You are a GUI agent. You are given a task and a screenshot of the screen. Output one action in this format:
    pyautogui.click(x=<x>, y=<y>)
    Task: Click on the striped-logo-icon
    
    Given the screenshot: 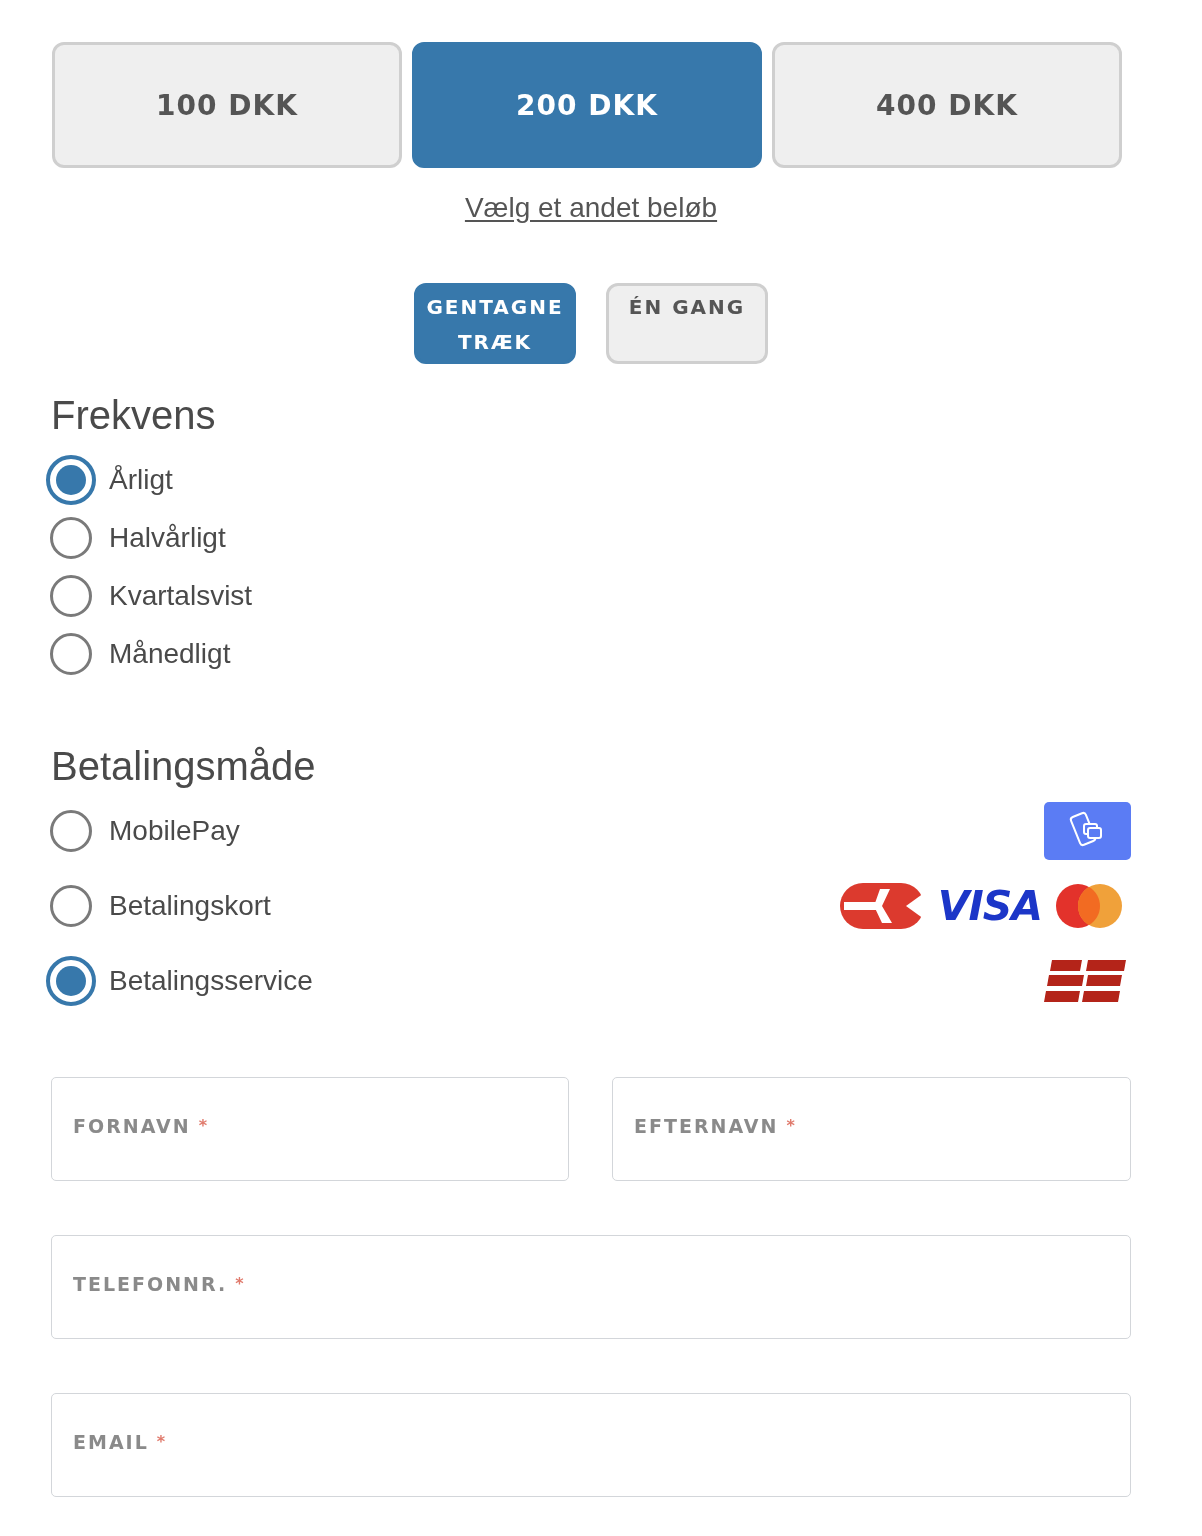 What is the action you would take?
    pyautogui.click(x=1085, y=980)
    